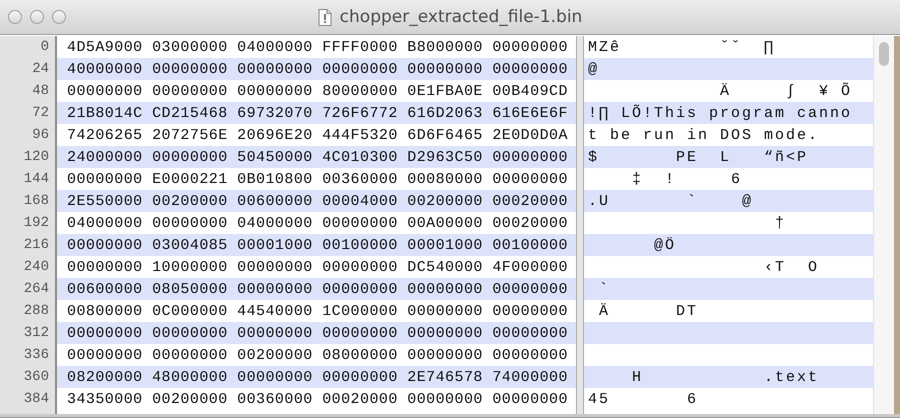  Describe the element at coordinates (36, 289) in the screenshot. I see `offset-label: 264` at that location.